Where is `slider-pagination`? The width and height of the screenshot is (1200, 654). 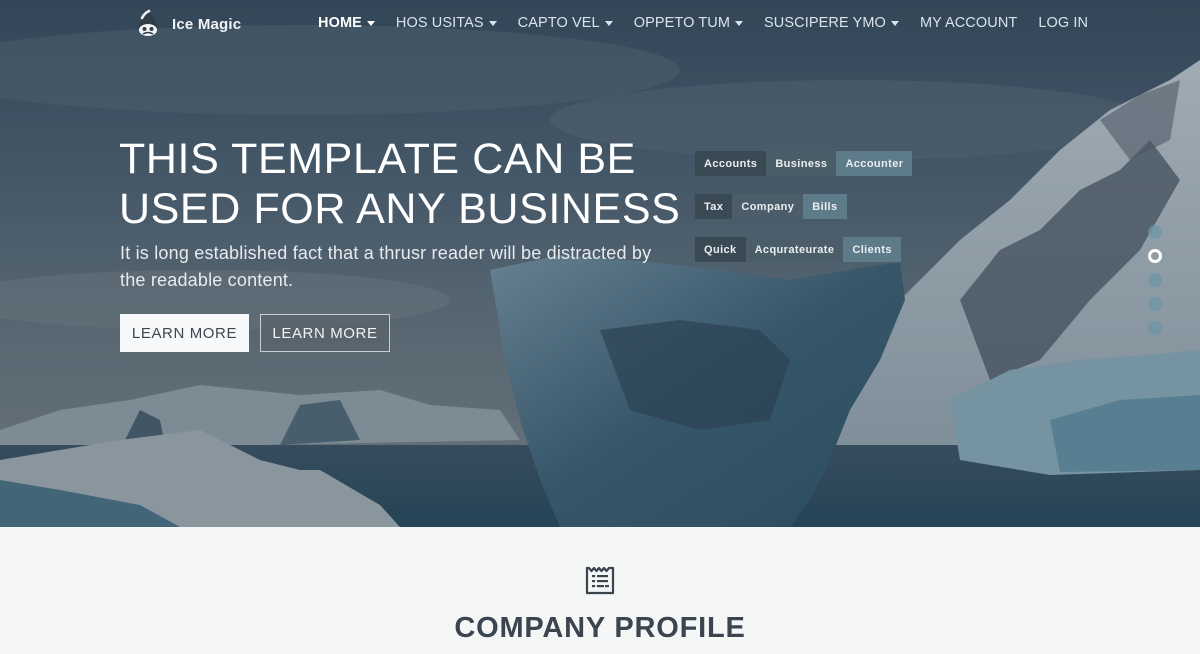 slider-pagination is located at coordinates (1155, 285).